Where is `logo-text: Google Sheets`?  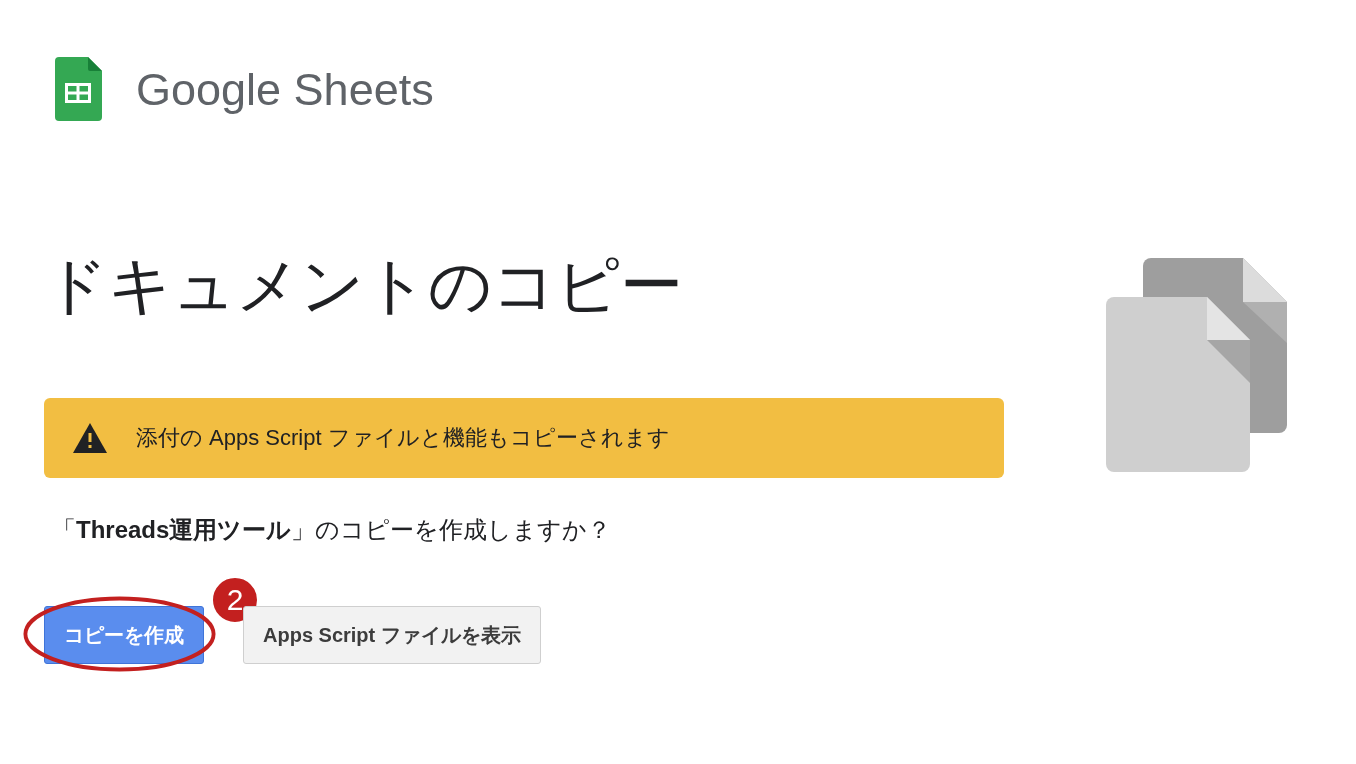 logo-text: Google Sheets is located at coordinates (285, 89).